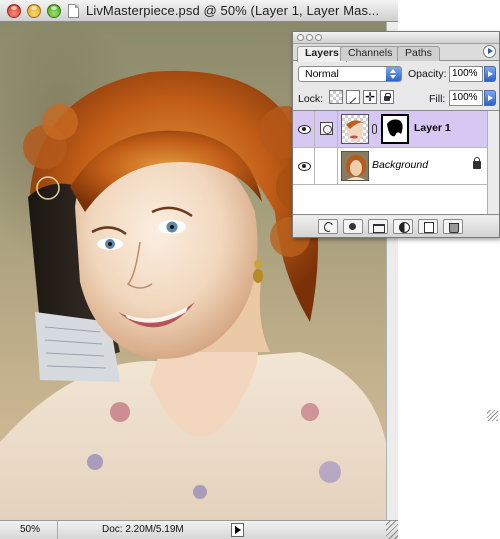  I want to click on layer-name: Layer 1, so click(432, 128).